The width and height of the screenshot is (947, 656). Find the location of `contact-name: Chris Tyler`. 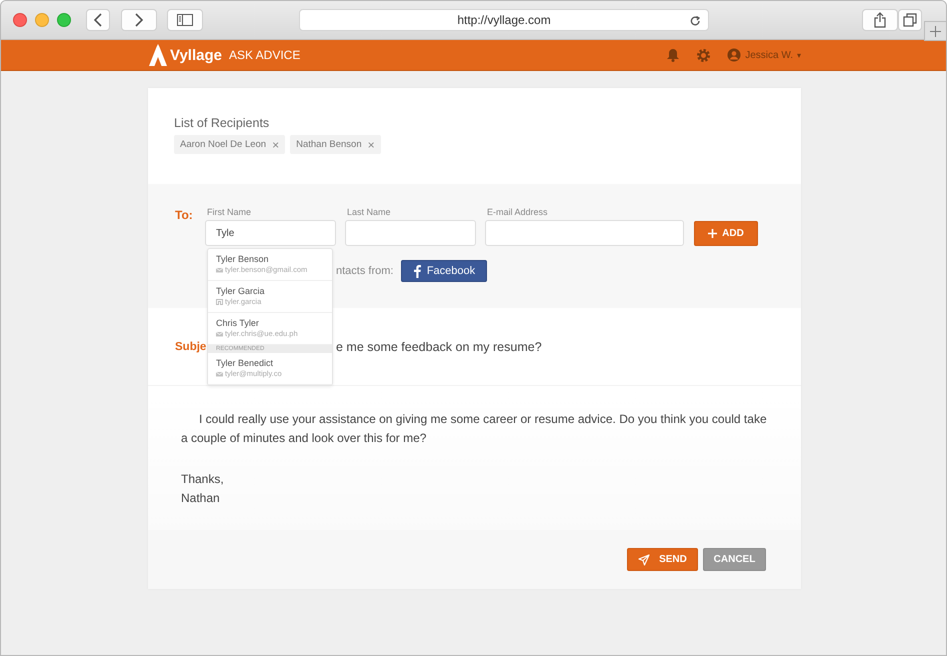

contact-name: Chris Tyler is located at coordinates (238, 323).